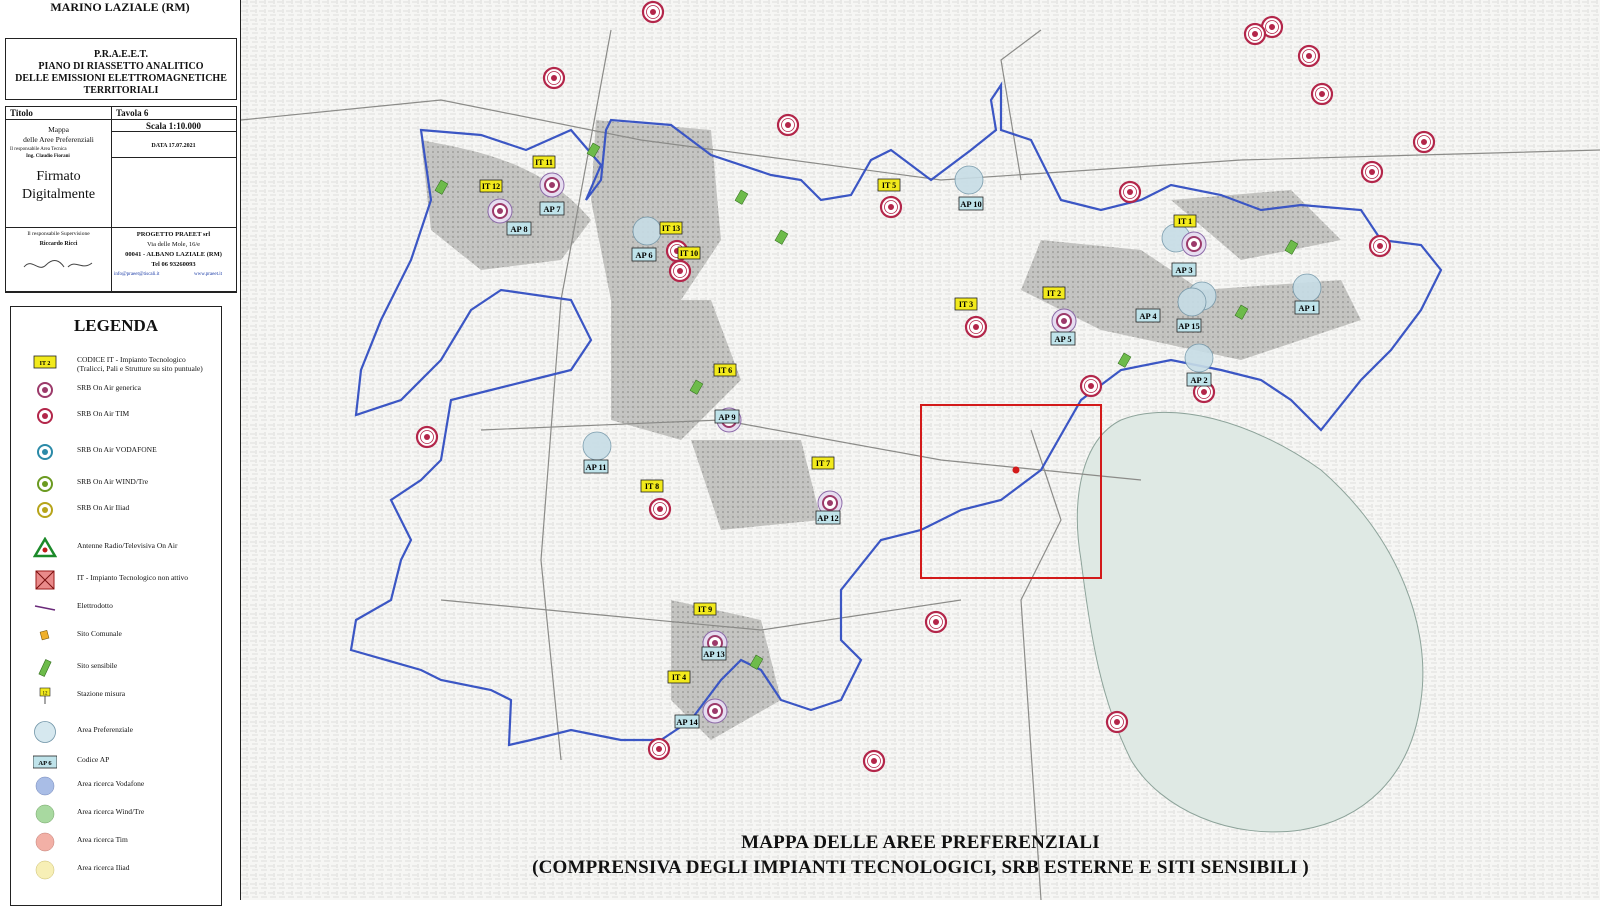  I want to click on svg-text: AP 3, so click(1183, 270).